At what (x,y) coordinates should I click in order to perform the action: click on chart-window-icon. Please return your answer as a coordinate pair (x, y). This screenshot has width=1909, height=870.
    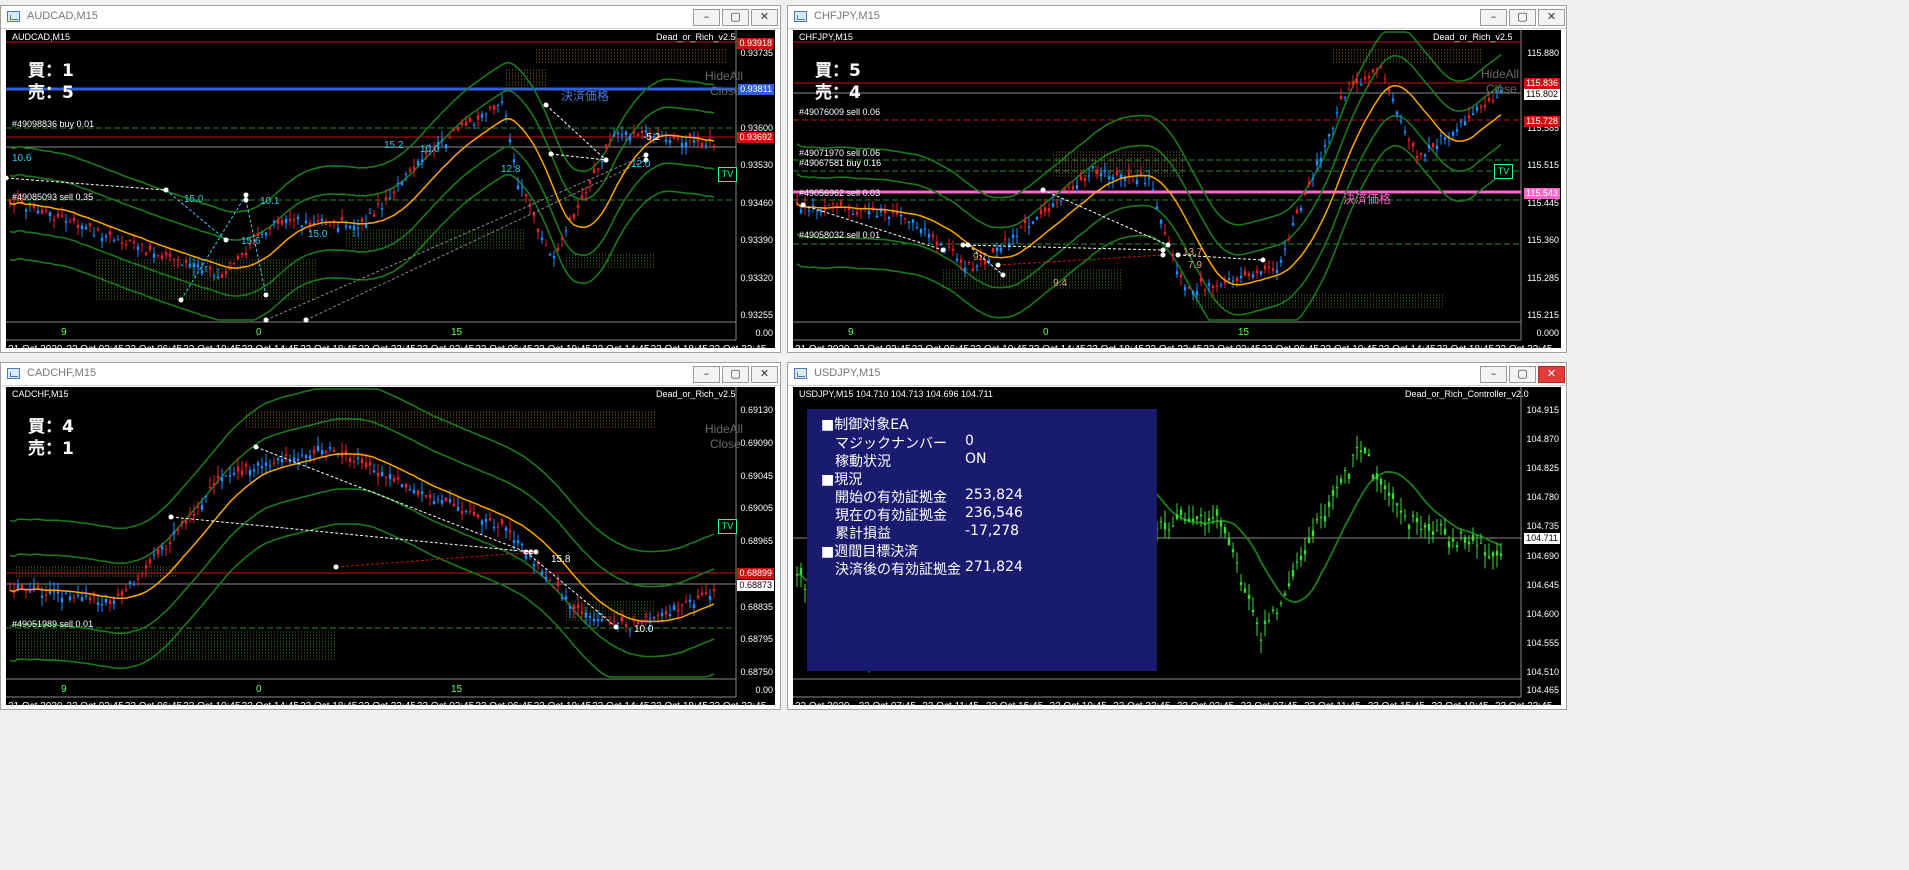
    Looking at the image, I should click on (13, 373).